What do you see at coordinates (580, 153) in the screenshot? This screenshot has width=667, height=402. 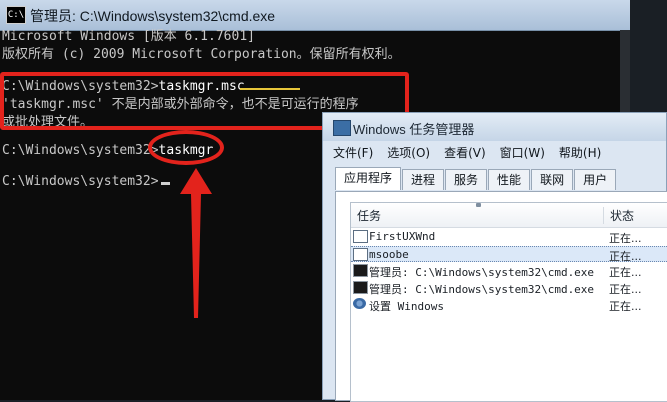 I see `menu-help: 帮助(H)` at bounding box center [580, 153].